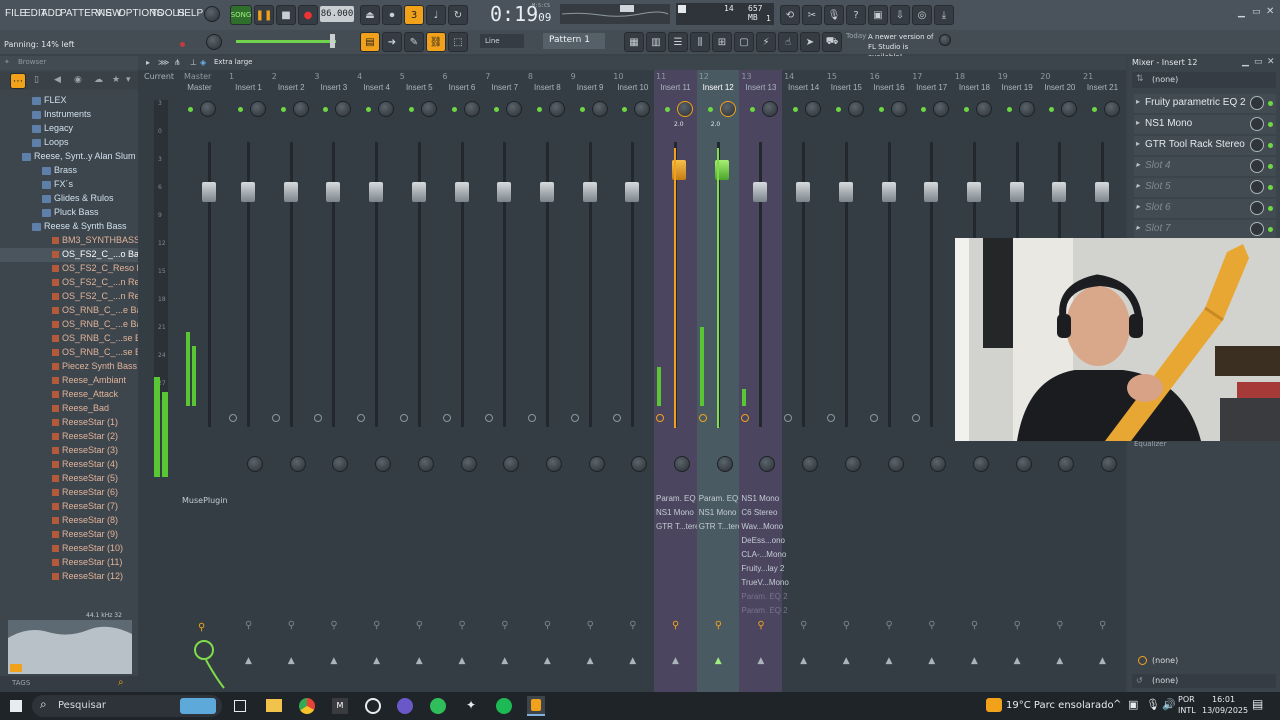 The image size is (1280, 720). What do you see at coordinates (16, 706) in the screenshot?
I see `windows-start-icon` at bounding box center [16, 706].